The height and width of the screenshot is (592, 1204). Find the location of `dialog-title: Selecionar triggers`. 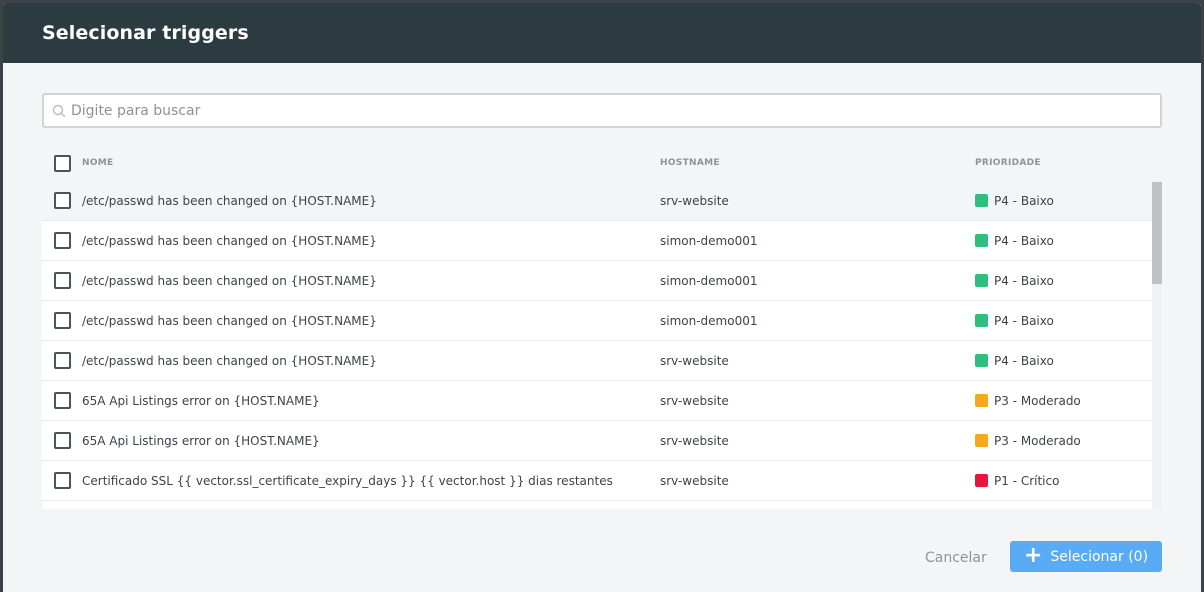

dialog-title: Selecionar triggers is located at coordinates (145, 33).